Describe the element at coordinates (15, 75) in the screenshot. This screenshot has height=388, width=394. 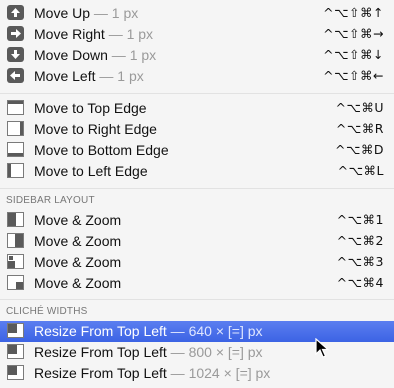
I see `arrow-left-icon` at that location.